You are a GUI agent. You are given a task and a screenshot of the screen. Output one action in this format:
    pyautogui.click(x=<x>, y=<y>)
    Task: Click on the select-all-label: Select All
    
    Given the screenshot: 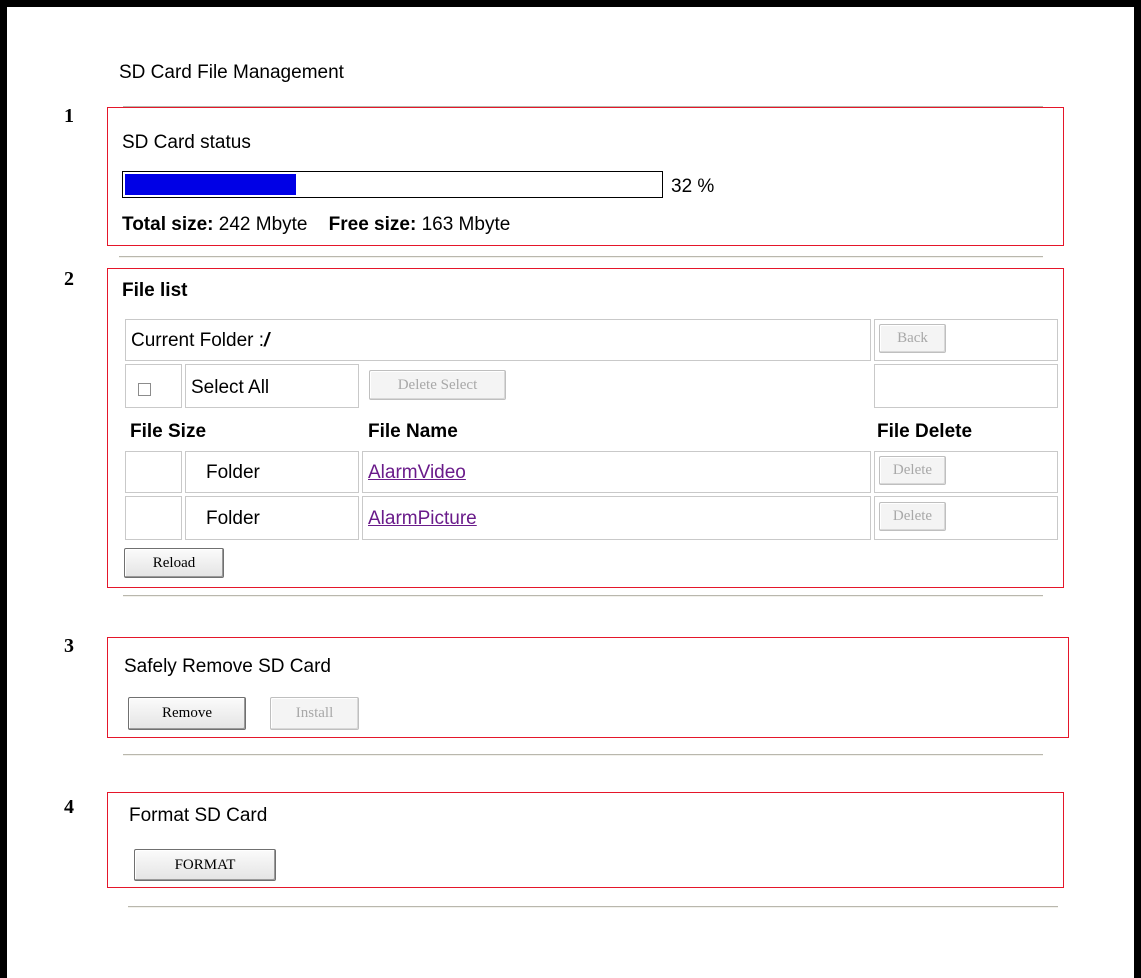 What is the action you would take?
    pyautogui.click(x=230, y=387)
    